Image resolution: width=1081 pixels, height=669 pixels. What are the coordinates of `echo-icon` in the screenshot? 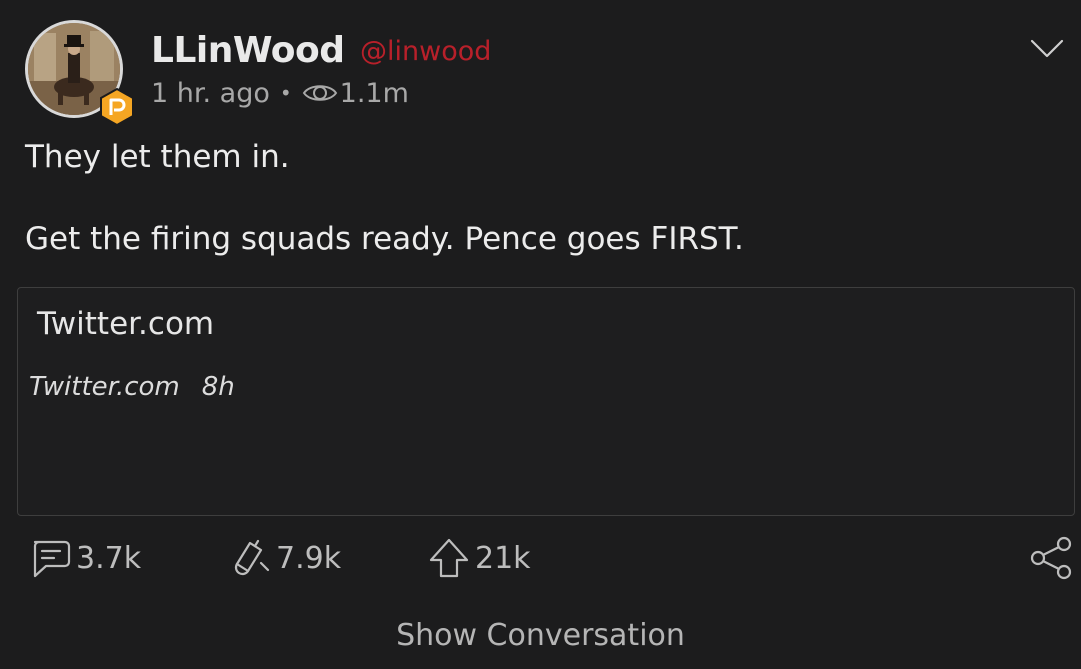 It's located at (252, 557).